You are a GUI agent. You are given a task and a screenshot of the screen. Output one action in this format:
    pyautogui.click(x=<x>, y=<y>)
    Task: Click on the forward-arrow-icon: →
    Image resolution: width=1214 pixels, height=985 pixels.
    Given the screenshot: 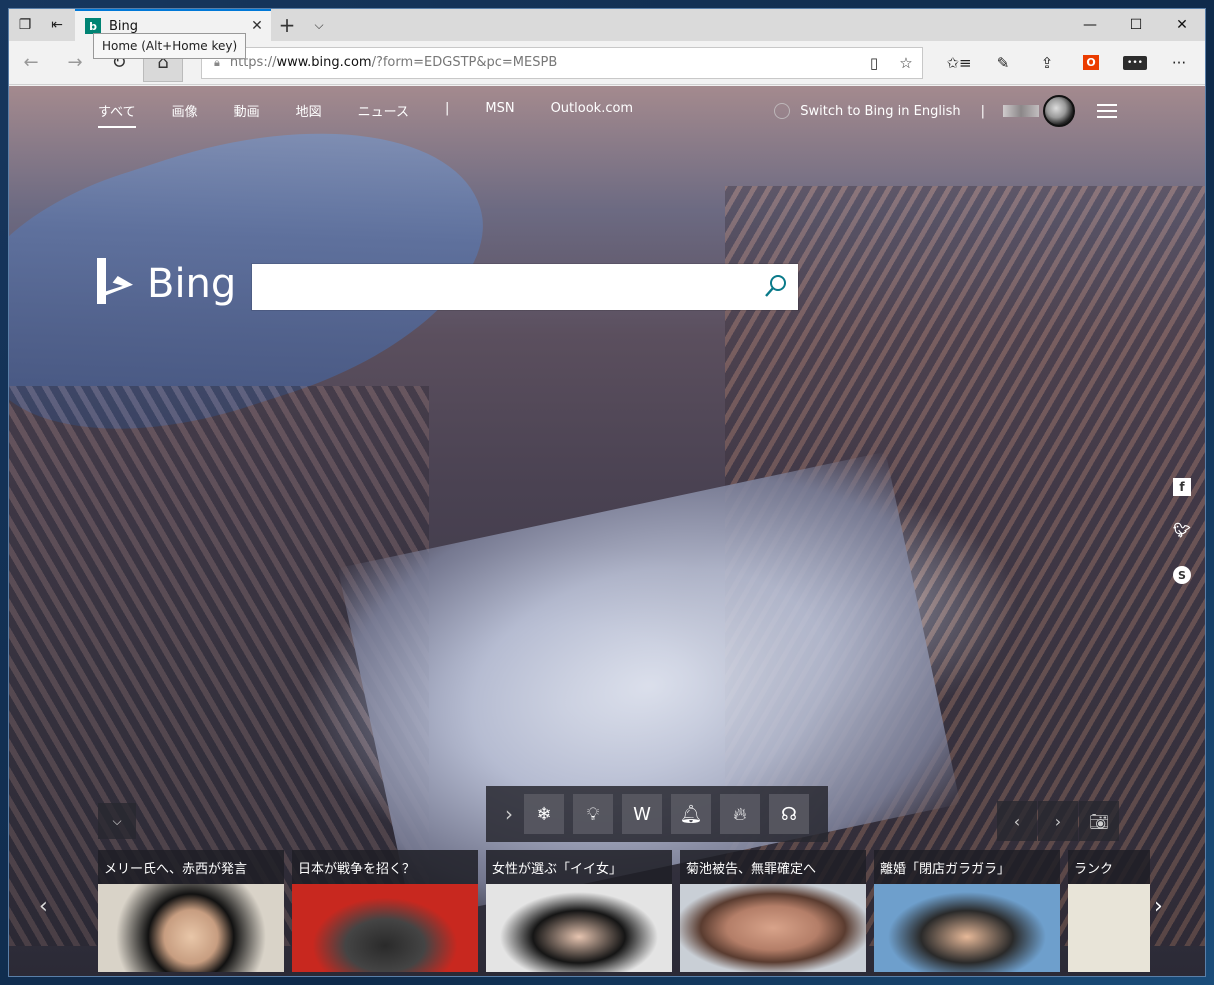 What is the action you would take?
    pyautogui.click(x=75, y=63)
    